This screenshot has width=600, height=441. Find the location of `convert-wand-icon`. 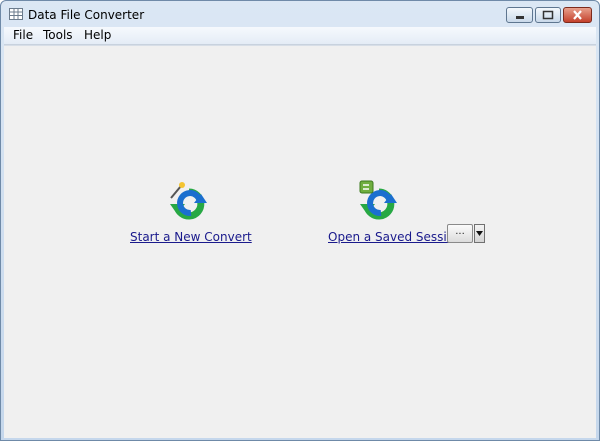

convert-wand-icon is located at coordinates (190, 203).